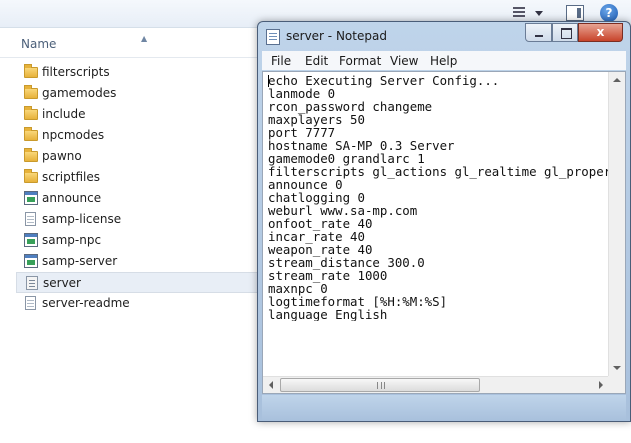 The height and width of the screenshot is (443, 631). What do you see at coordinates (73, 135) in the screenshot?
I see `file-name-label: npcmodes` at bounding box center [73, 135].